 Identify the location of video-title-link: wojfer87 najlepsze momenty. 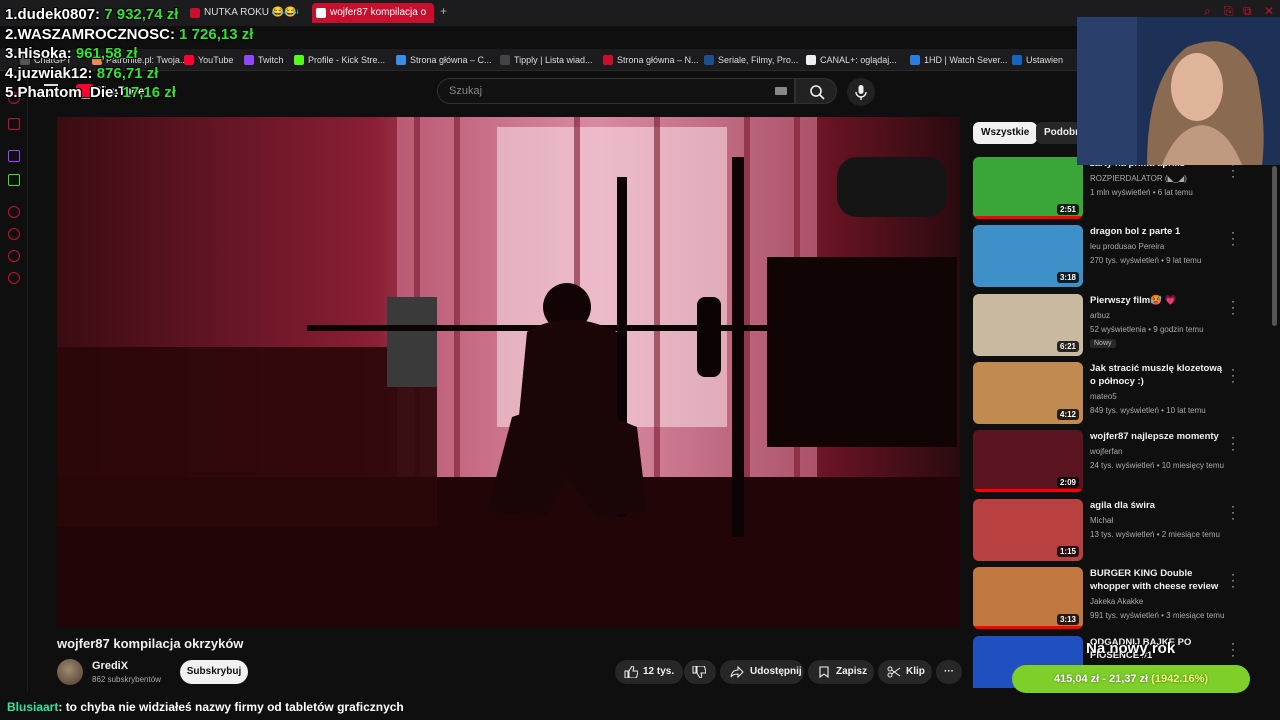
(1160, 436).